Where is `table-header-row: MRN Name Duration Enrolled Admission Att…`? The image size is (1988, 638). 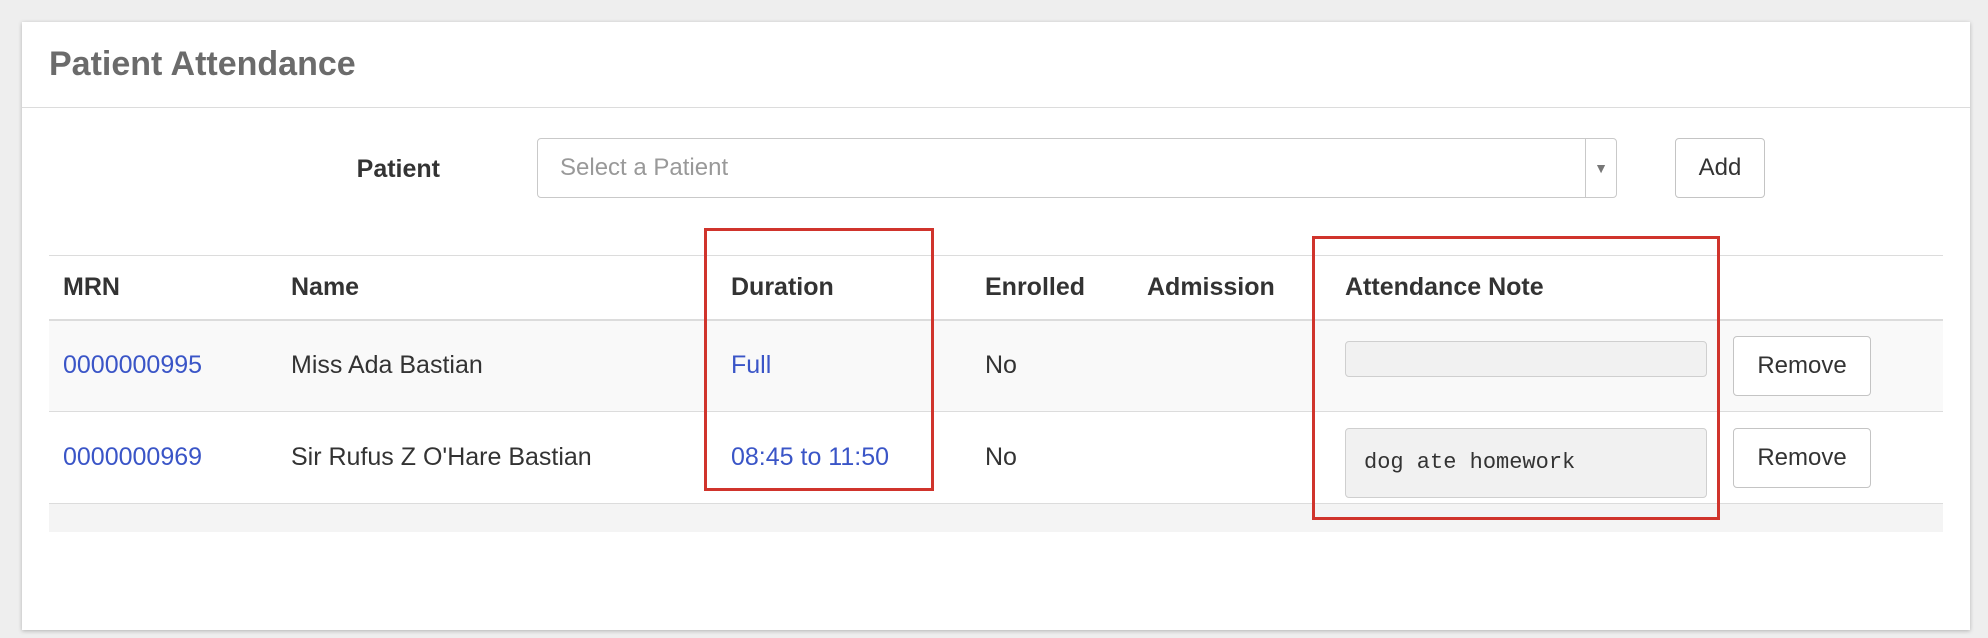
table-header-row: MRN Name Duration Enrolled Admission Att… is located at coordinates (996, 288).